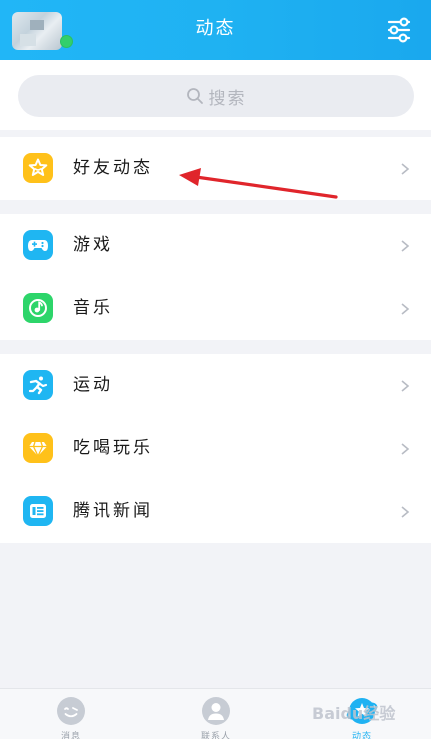  Describe the element at coordinates (113, 511) in the screenshot. I see `menu-item-label: 腾讯新闻` at that location.